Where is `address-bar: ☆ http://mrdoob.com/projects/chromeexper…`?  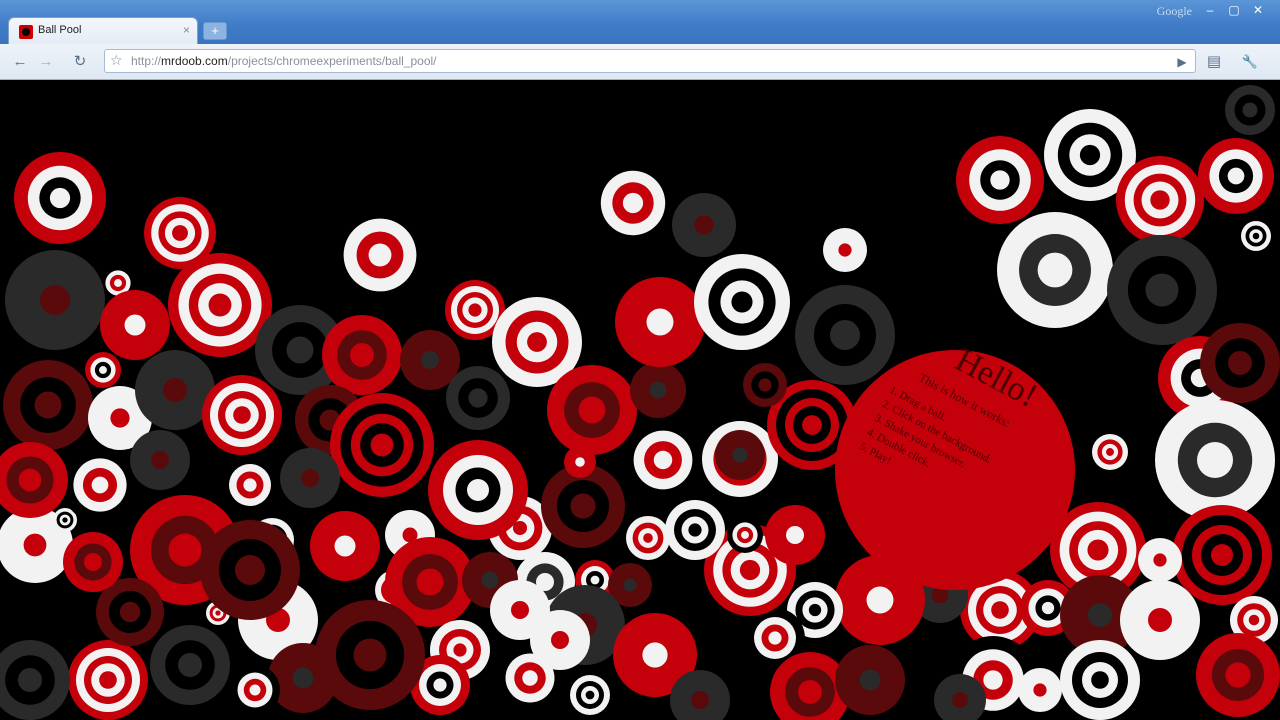
address-bar: ☆ http://mrdoob.com/projects/chromeexper… is located at coordinates (650, 61).